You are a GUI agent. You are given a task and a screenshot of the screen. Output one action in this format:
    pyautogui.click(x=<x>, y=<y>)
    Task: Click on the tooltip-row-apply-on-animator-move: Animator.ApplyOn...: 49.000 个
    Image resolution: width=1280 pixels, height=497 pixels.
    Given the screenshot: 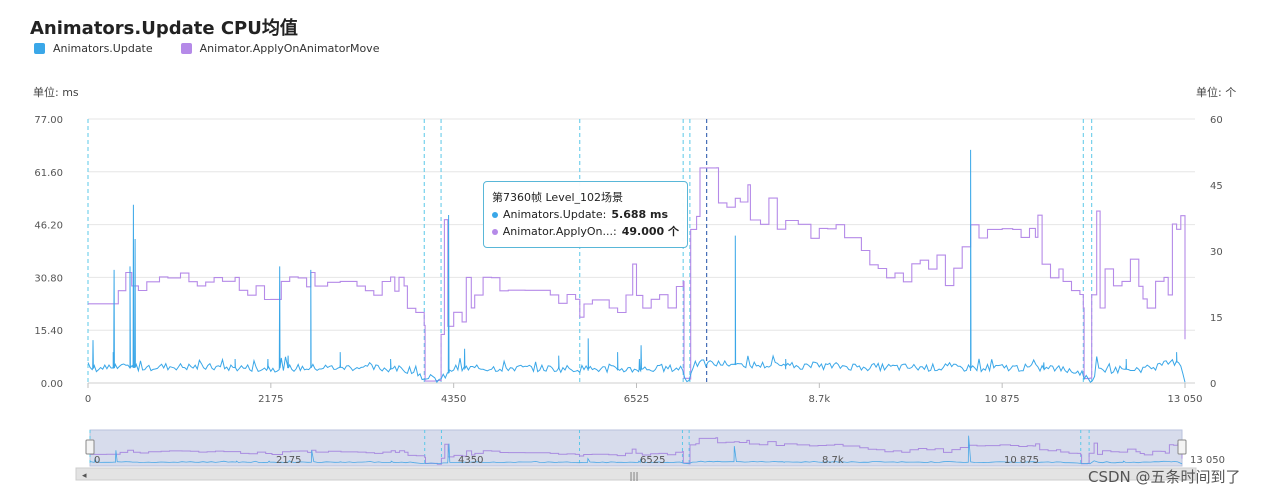 What is the action you would take?
    pyautogui.click(x=585, y=231)
    